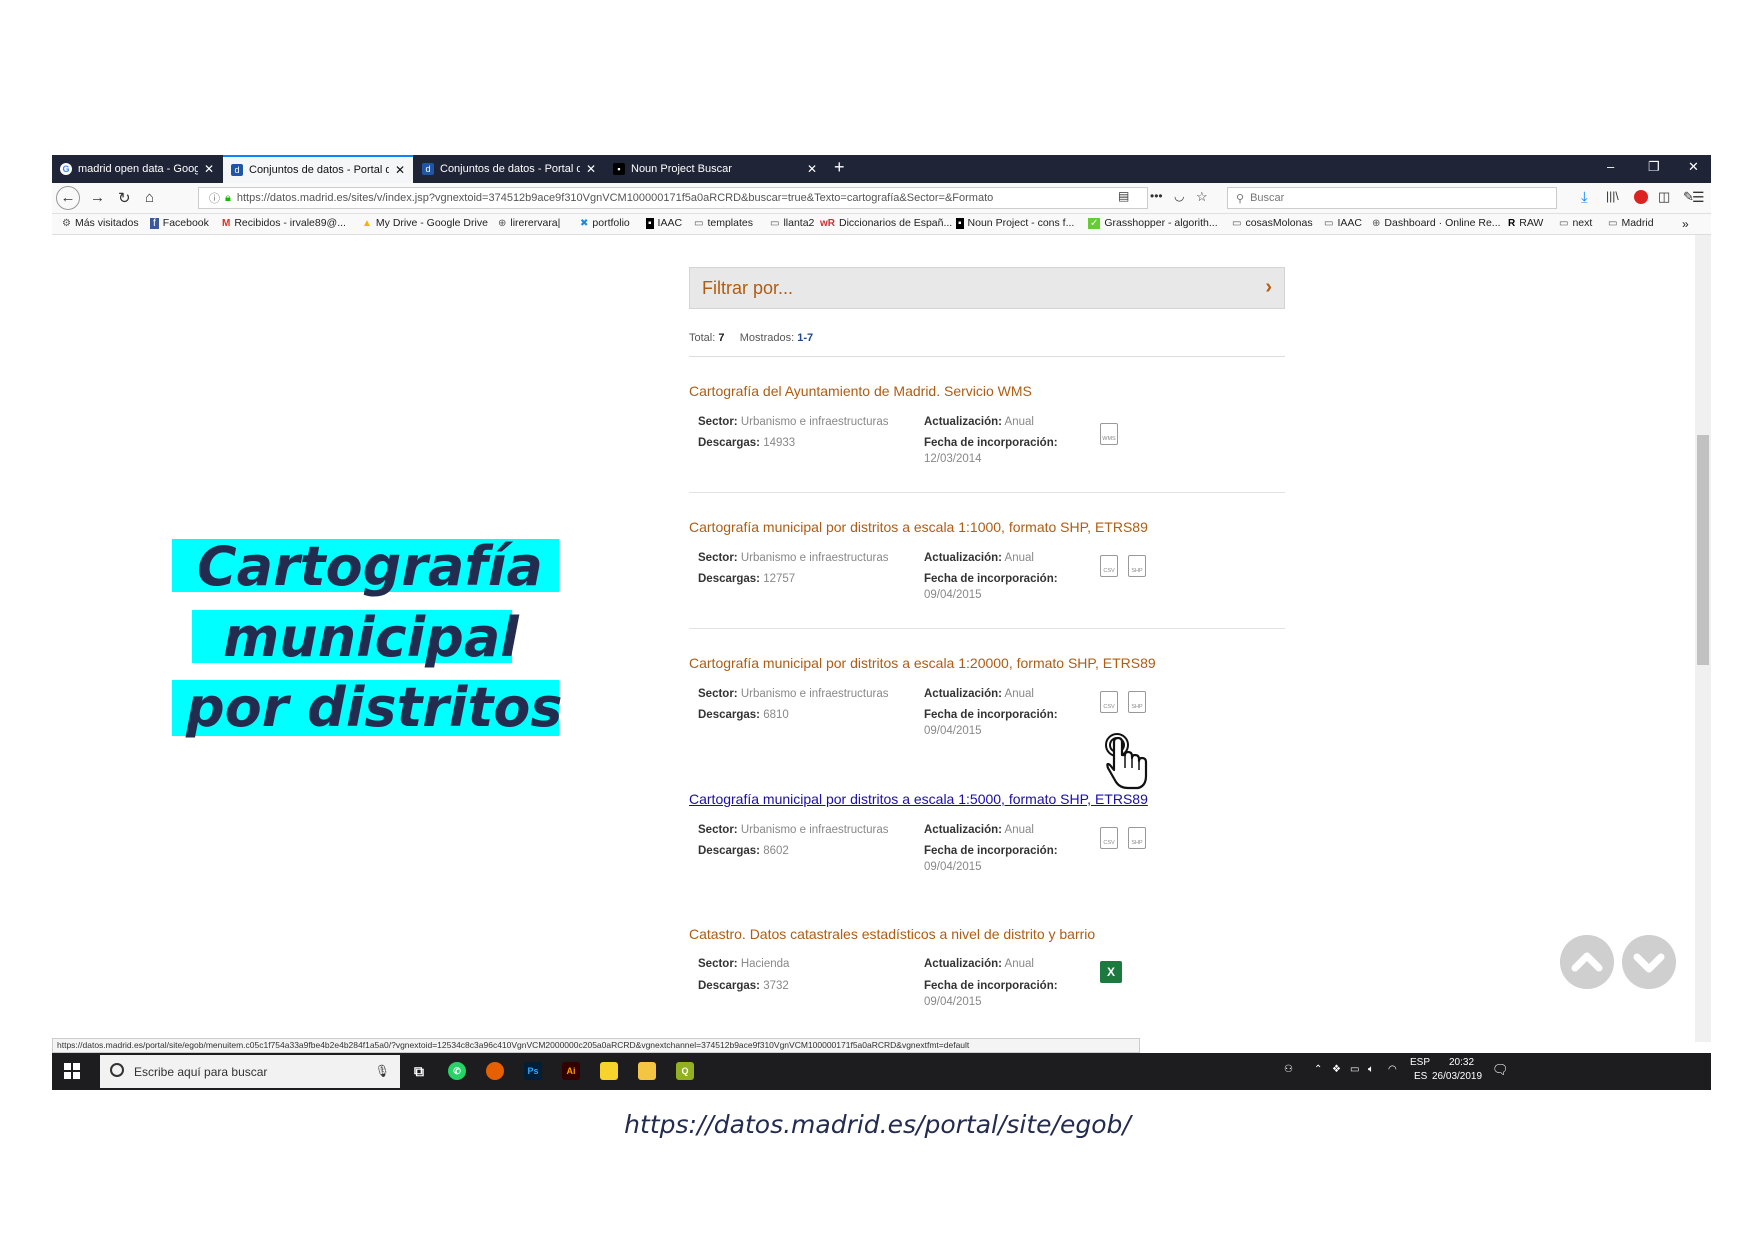 This screenshot has width=1755, height=1241. Describe the element at coordinates (124, 198) in the screenshot. I see `reload-icon: ↻` at that location.